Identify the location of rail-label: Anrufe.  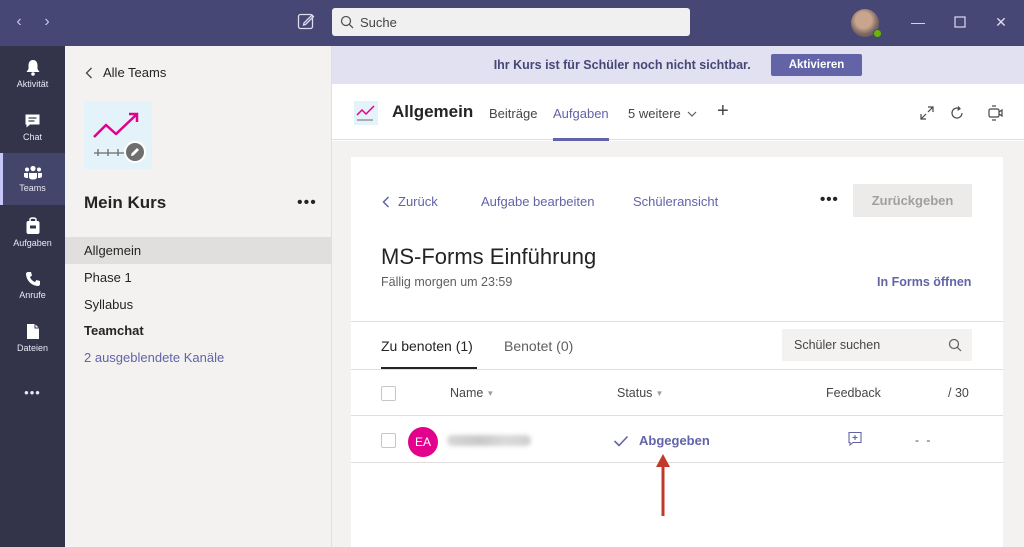
(32, 294).